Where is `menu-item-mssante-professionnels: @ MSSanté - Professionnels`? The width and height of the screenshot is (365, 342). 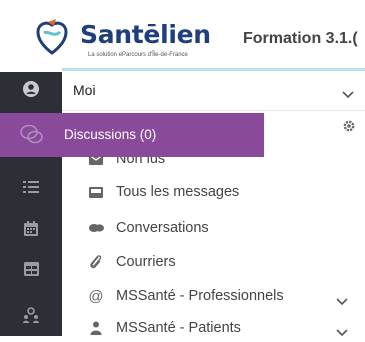 menu-item-mssante-professionnels: @ MSSanté - Professionnels is located at coordinates (186, 296).